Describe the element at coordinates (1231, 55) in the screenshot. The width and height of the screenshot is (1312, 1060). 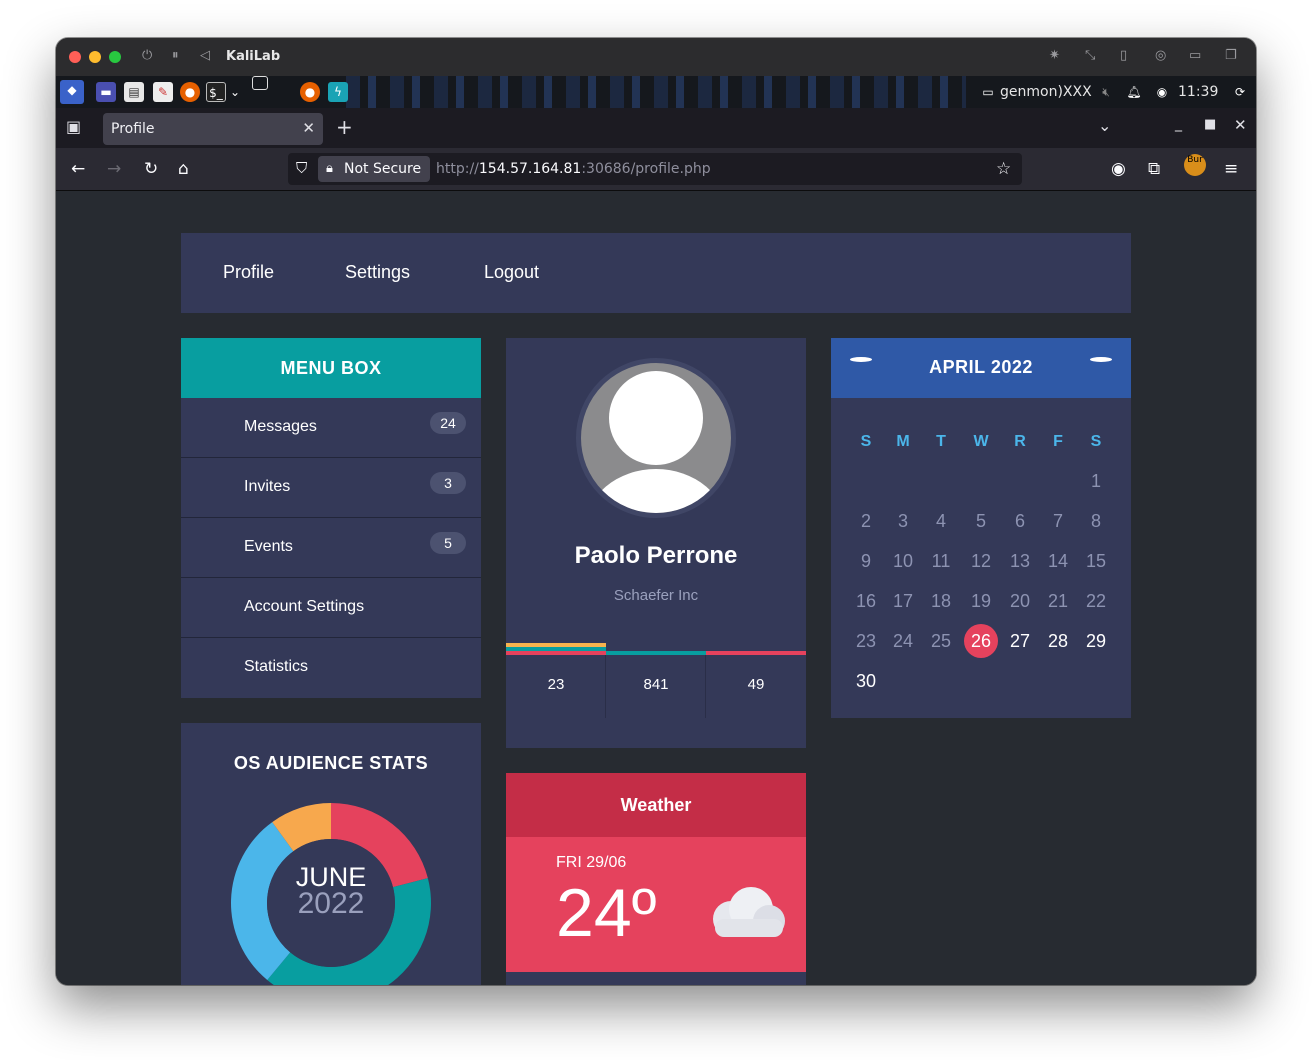
I see `windows-icon: ❐` at that location.